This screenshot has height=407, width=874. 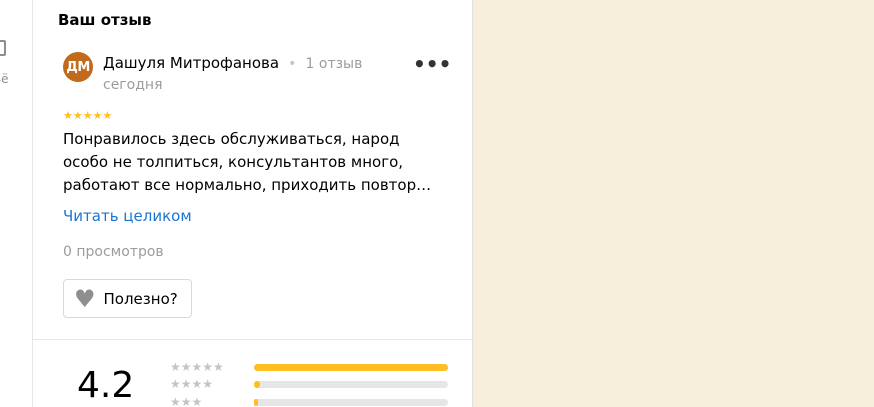 What do you see at coordinates (231, 139) in the screenshot?
I see `review-text-line: Понравилось здесь обслуживаться, народ` at bounding box center [231, 139].